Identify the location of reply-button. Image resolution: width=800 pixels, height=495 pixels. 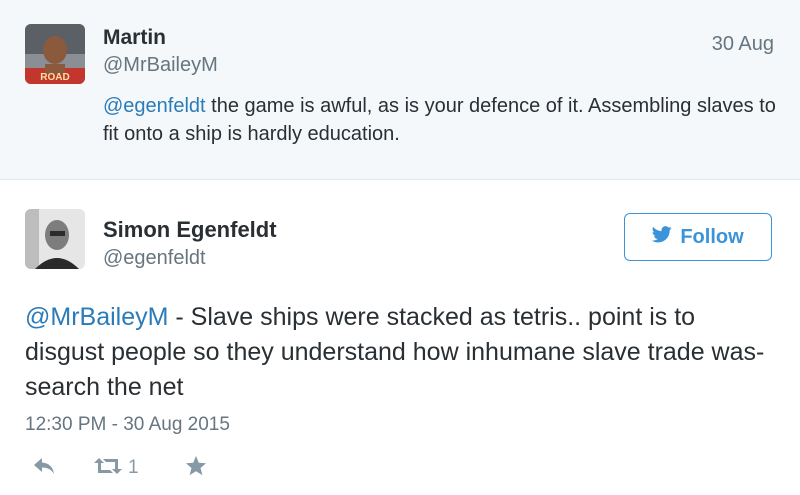
(44, 468).